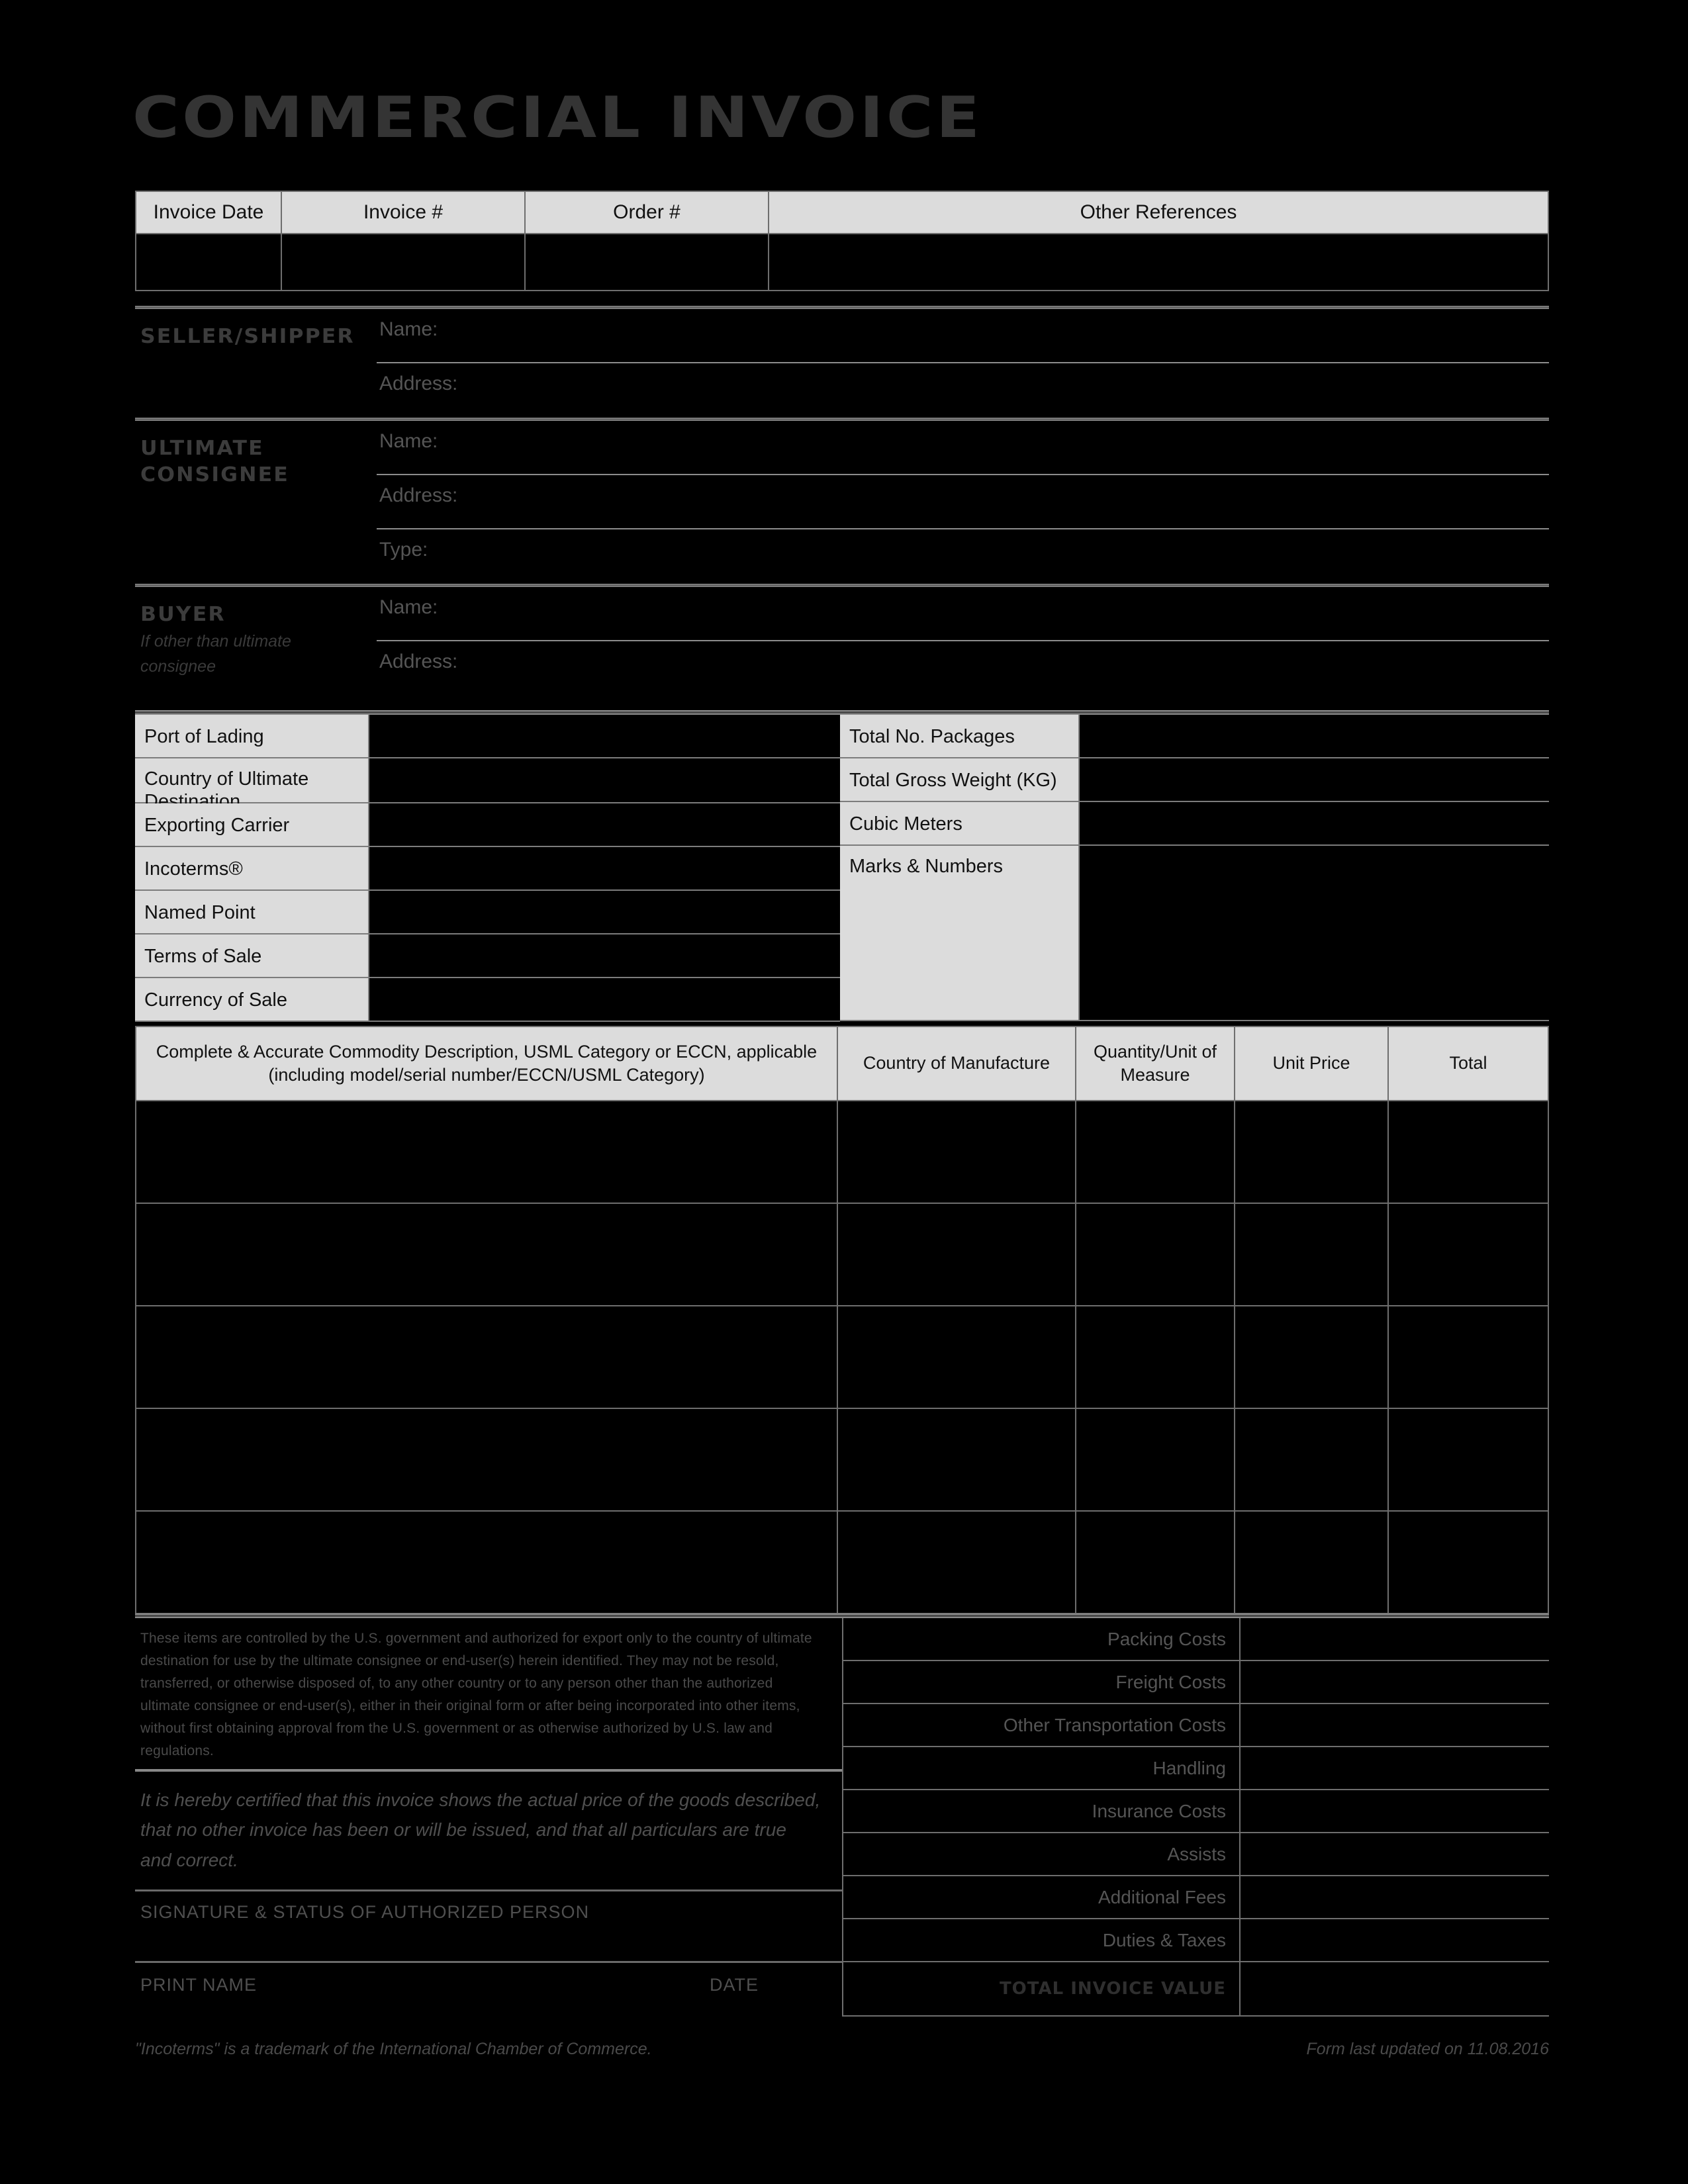 The width and height of the screenshot is (1688, 2184). I want to click on invoice-date-input, so click(208, 262).